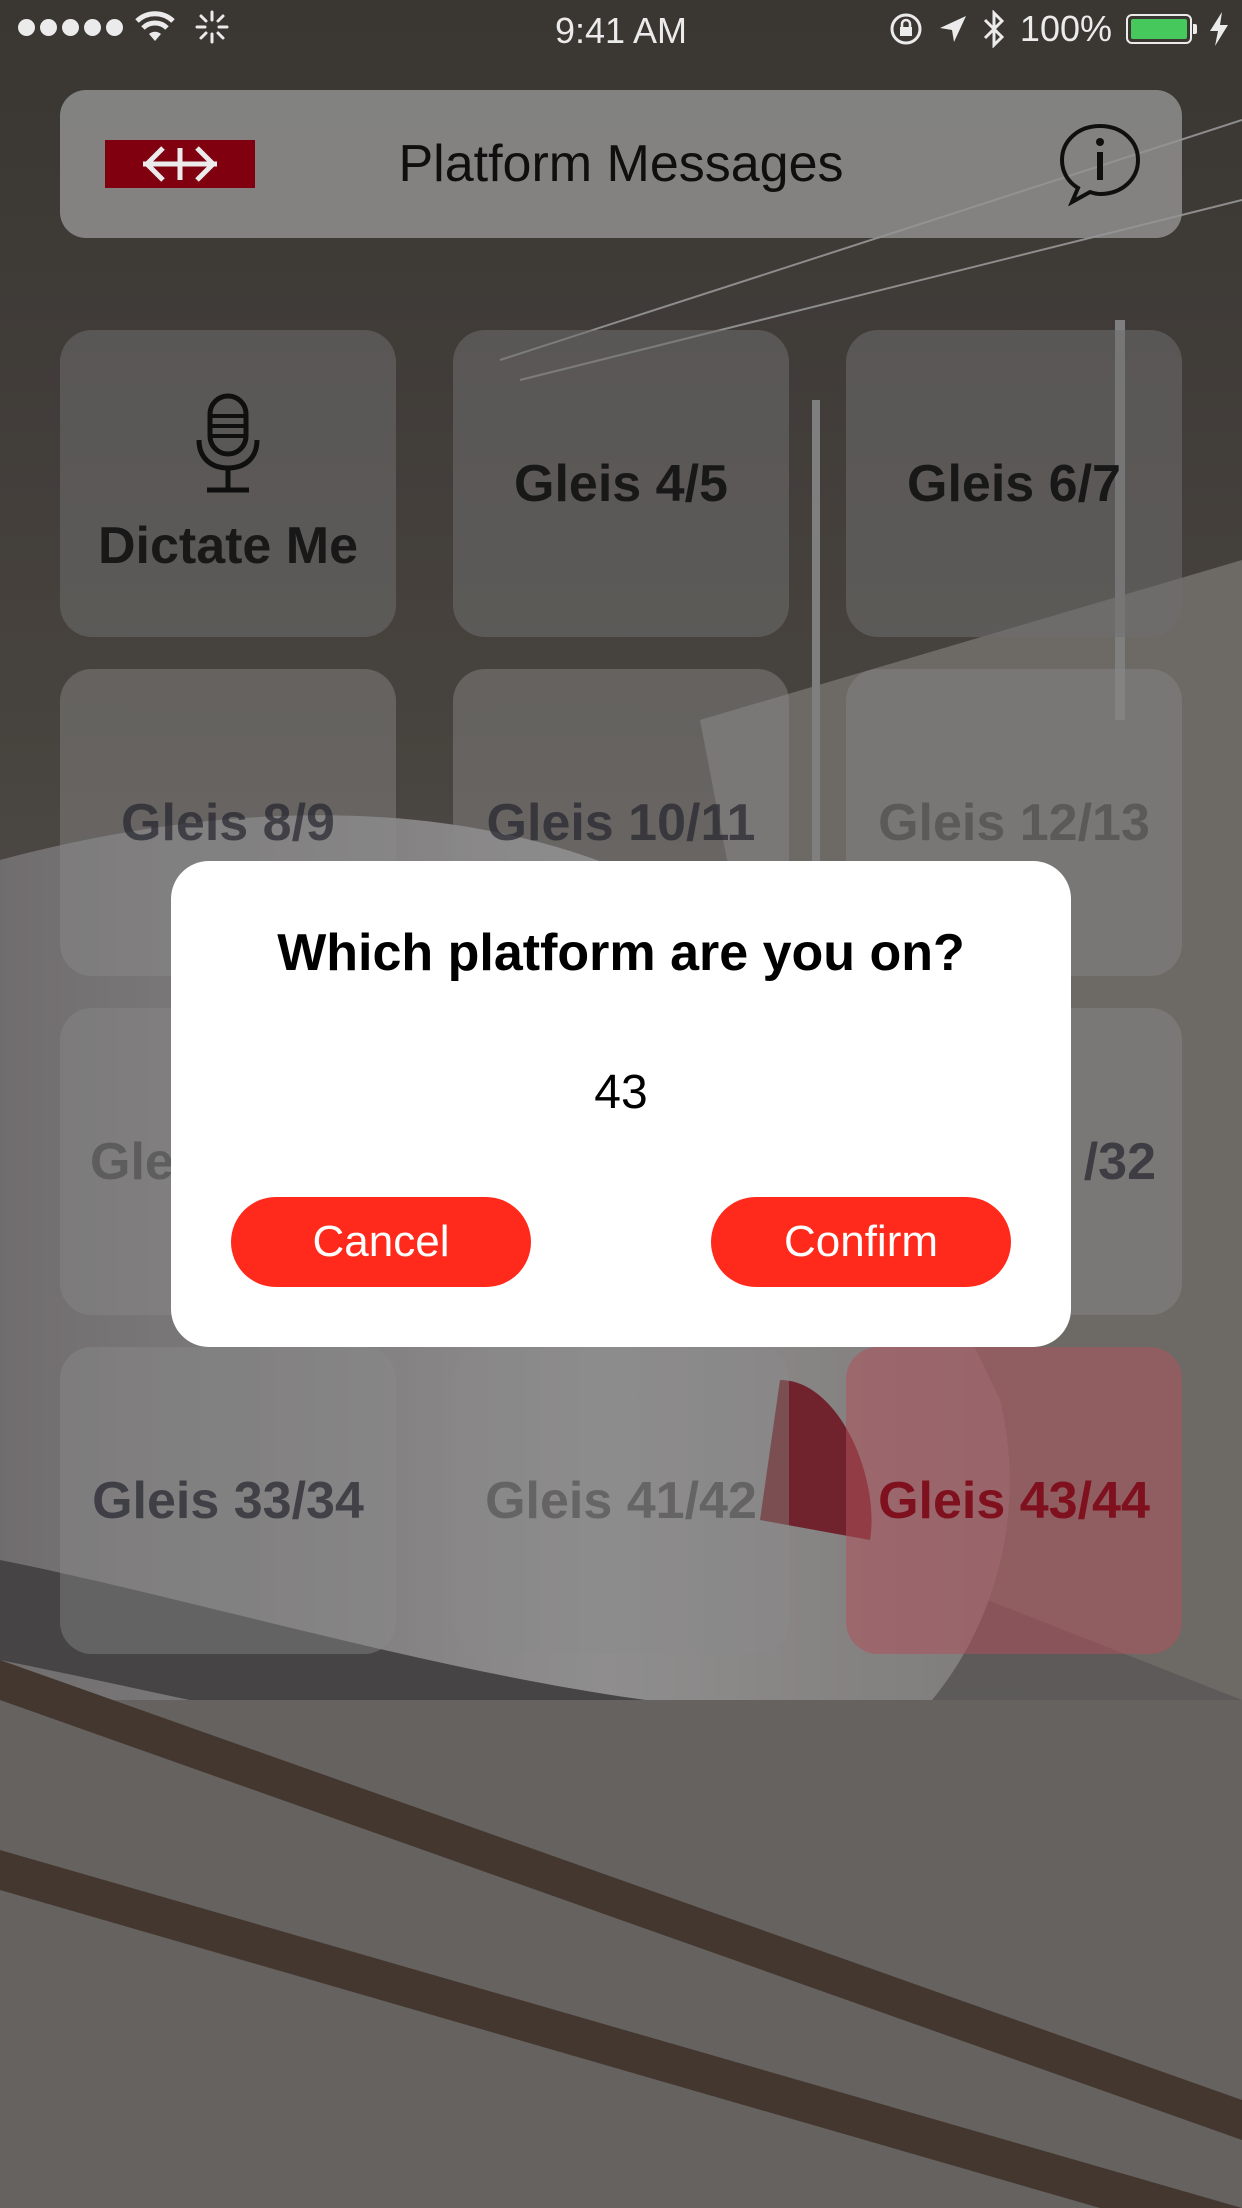 This screenshot has height=2208, width=1242. What do you see at coordinates (381, 1242) in the screenshot?
I see `cancel-button: Cancel` at bounding box center [381, 1242].